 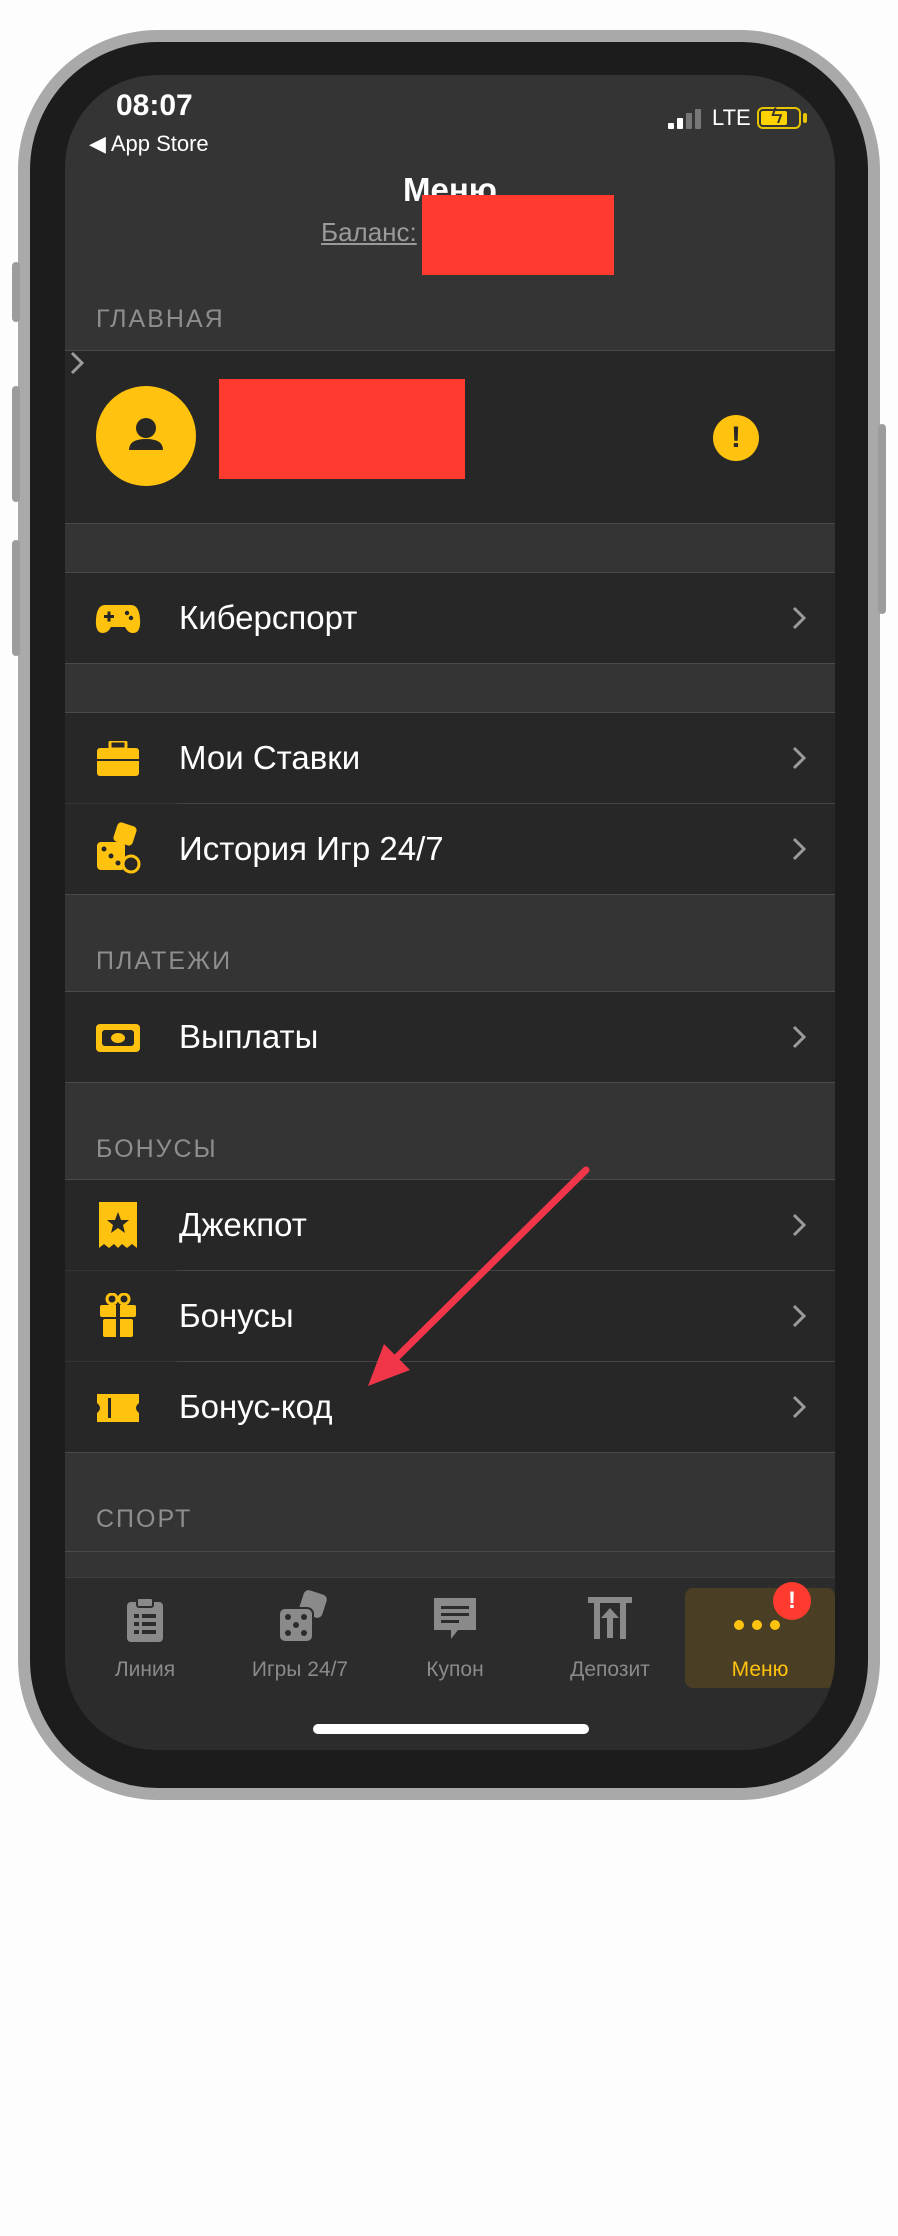 What do you see at coordinates (154, 105) in the screenshot?
I see `status-time: 08:07` at bounding box center [154, 105].